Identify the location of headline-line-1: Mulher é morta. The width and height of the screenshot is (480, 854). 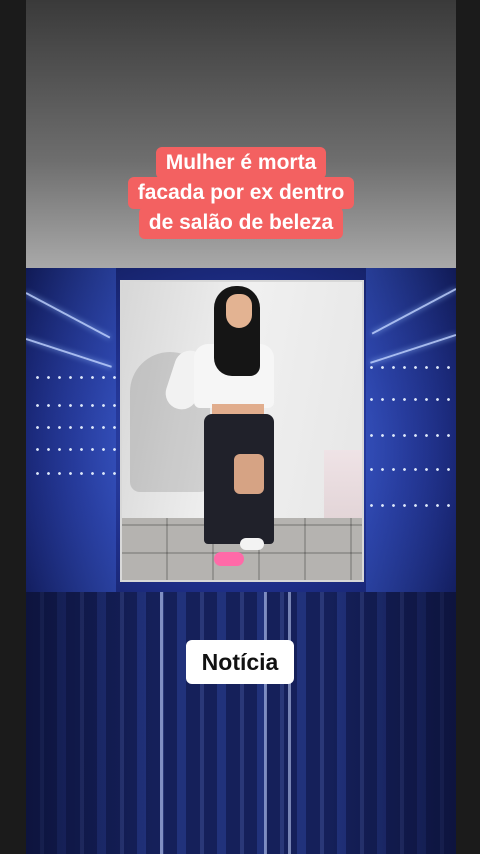
(241, 163).